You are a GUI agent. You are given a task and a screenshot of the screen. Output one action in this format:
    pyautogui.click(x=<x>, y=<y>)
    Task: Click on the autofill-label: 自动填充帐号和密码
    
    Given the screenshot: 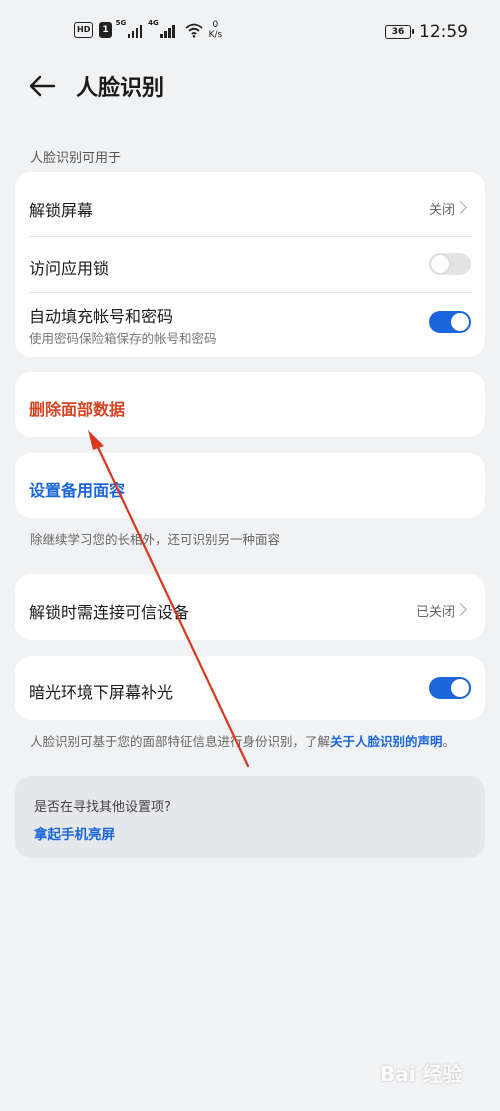 What is the action you would take?
    pyautogui.click(x=101, y=316)
    